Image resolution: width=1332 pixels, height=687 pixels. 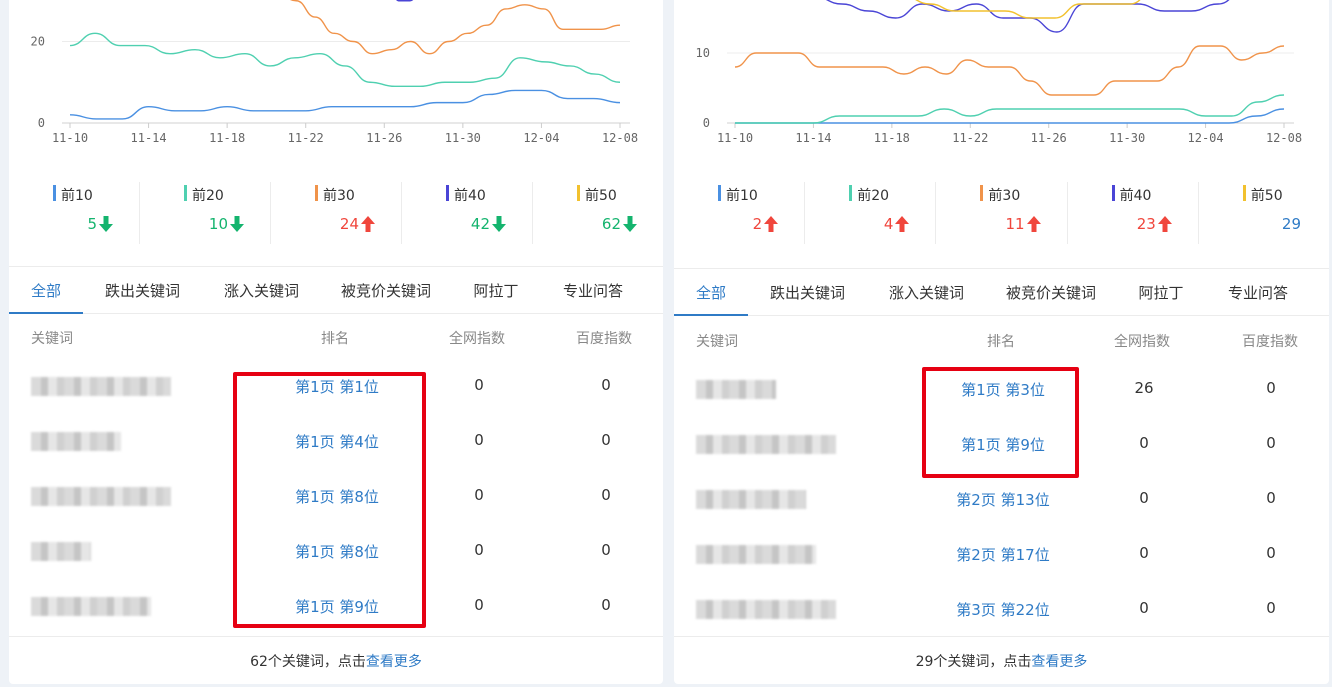 I want to click on table-footer: 29个关键词，点击 查看更多, so click(x=1001, y=660).